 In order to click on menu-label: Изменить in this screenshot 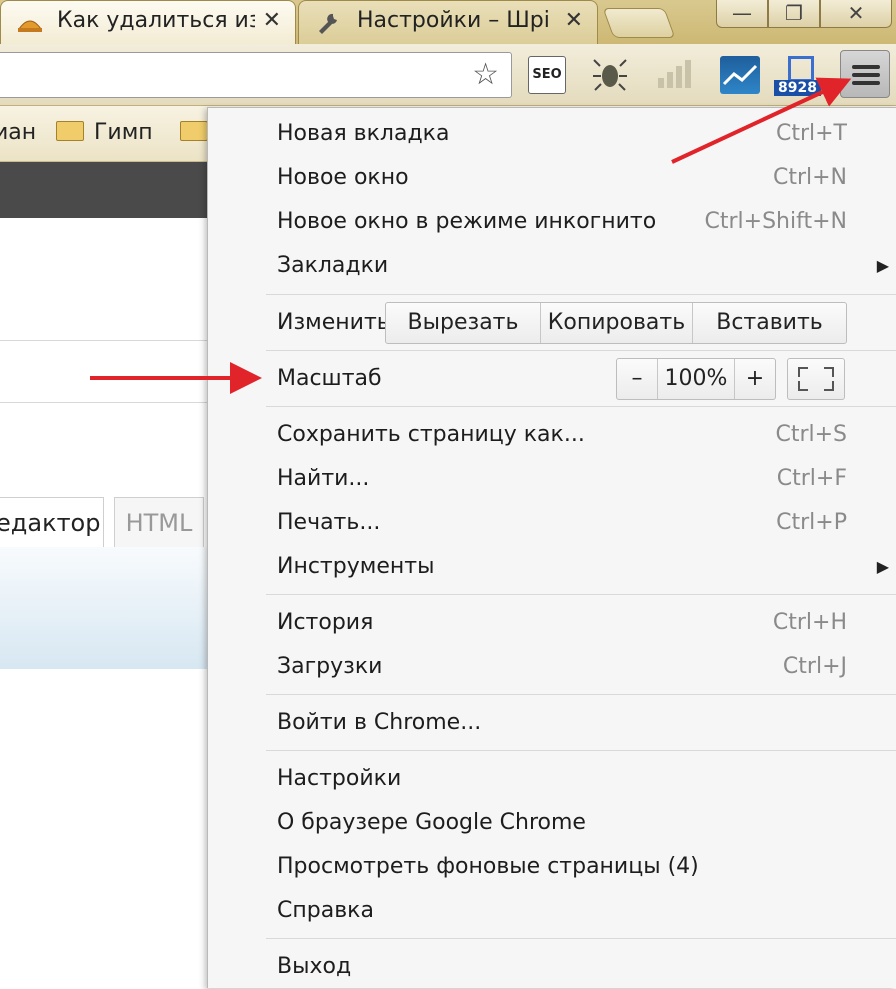, I will do `click(333, 322)`.